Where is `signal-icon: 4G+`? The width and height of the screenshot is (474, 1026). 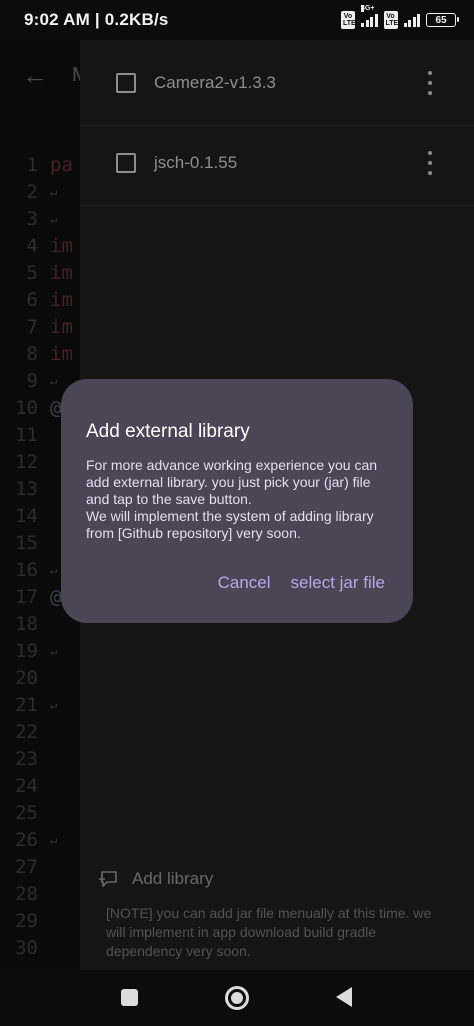
signal-icon: 4G+ is located at coordinates (369, 15).